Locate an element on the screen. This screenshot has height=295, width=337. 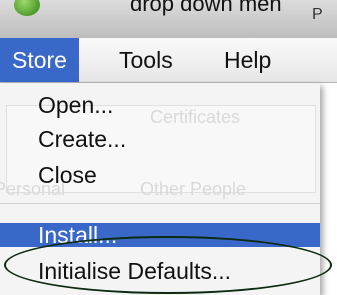
app-icon is located at coordinates (27, 8).